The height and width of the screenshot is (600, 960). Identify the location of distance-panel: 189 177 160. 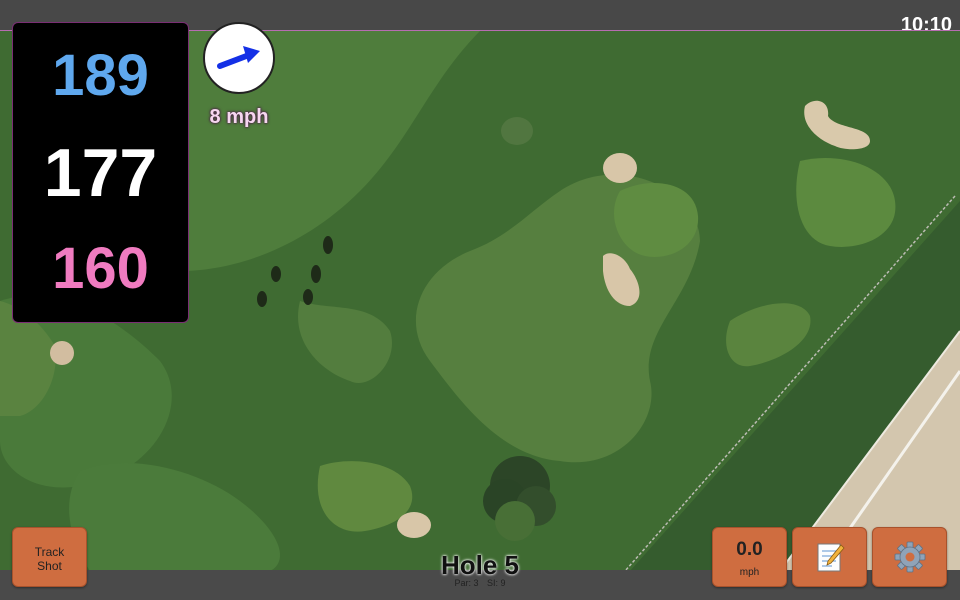
(100, 172).